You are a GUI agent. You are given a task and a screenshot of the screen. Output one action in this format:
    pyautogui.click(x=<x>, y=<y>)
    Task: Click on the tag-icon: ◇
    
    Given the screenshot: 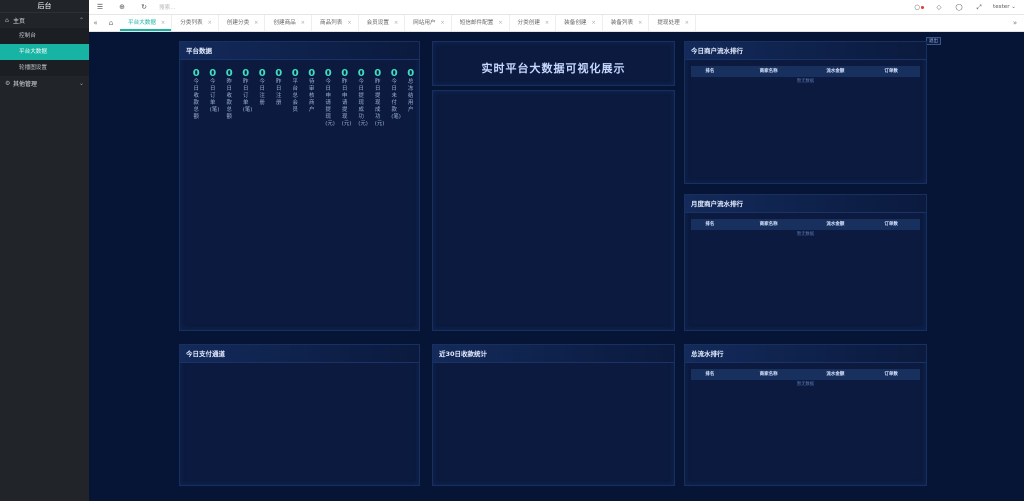 What is the action you would take?
    pyautogui.click(x=939, y=7)
    